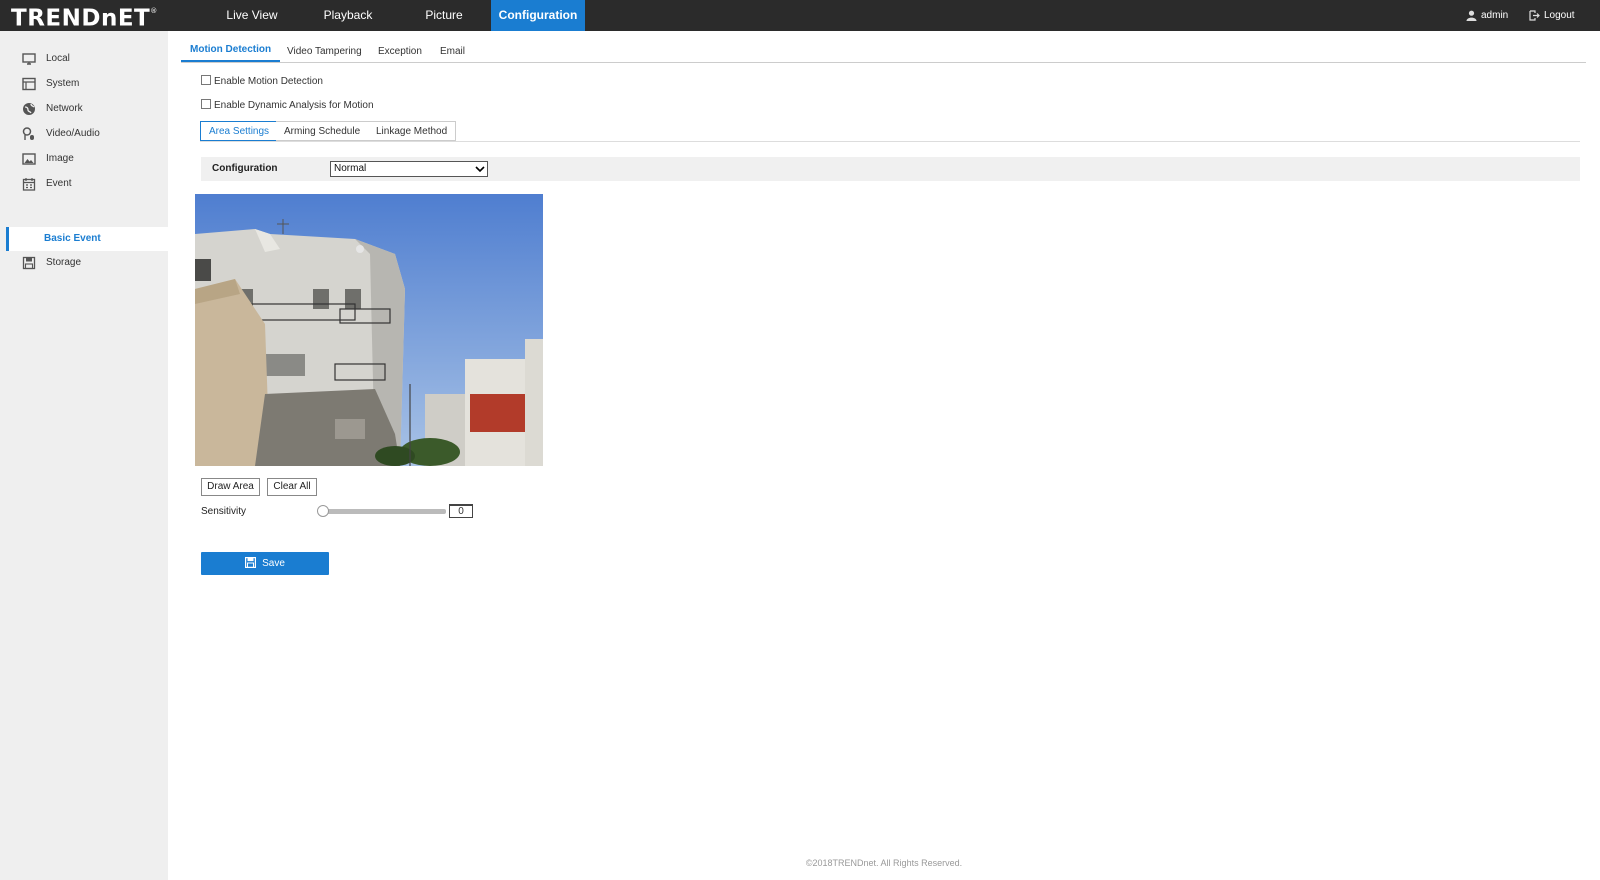 Image resolution: width=1600 pixels, height=880 pixels. What do you see at coordinates (84, 59) in the screenshot?
I see `sidebar-item-local: Local` at bounding box center [84, 59].